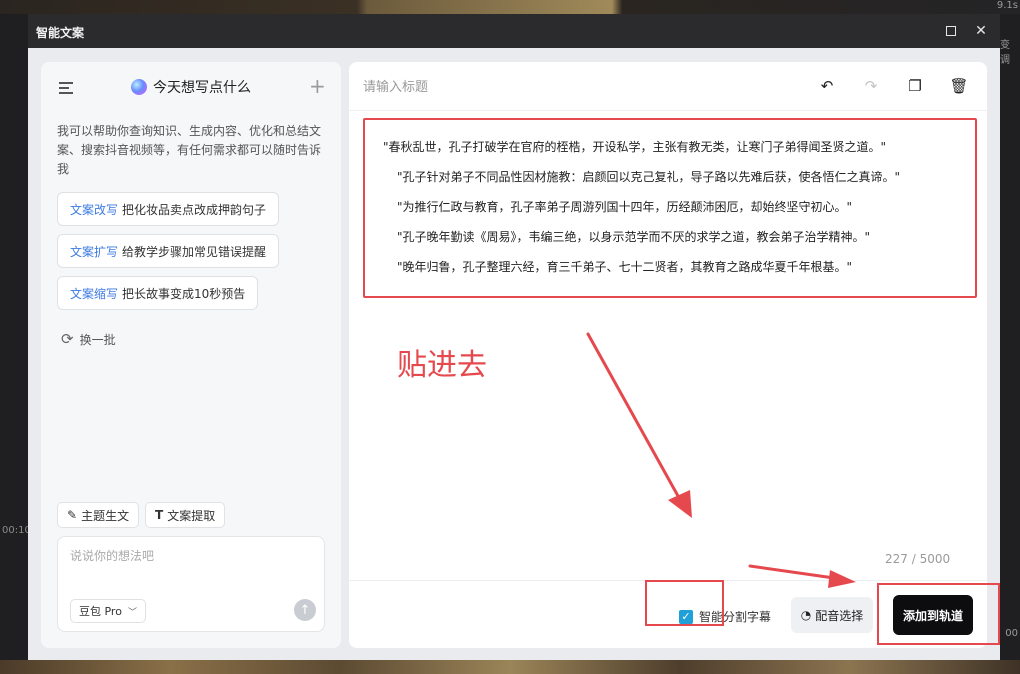 The height and width of the screenshot is (674, 1020). Describe the element at coordinates (60, 33) in the screenshot. I see `dialog-title: 智能文案` at that location.